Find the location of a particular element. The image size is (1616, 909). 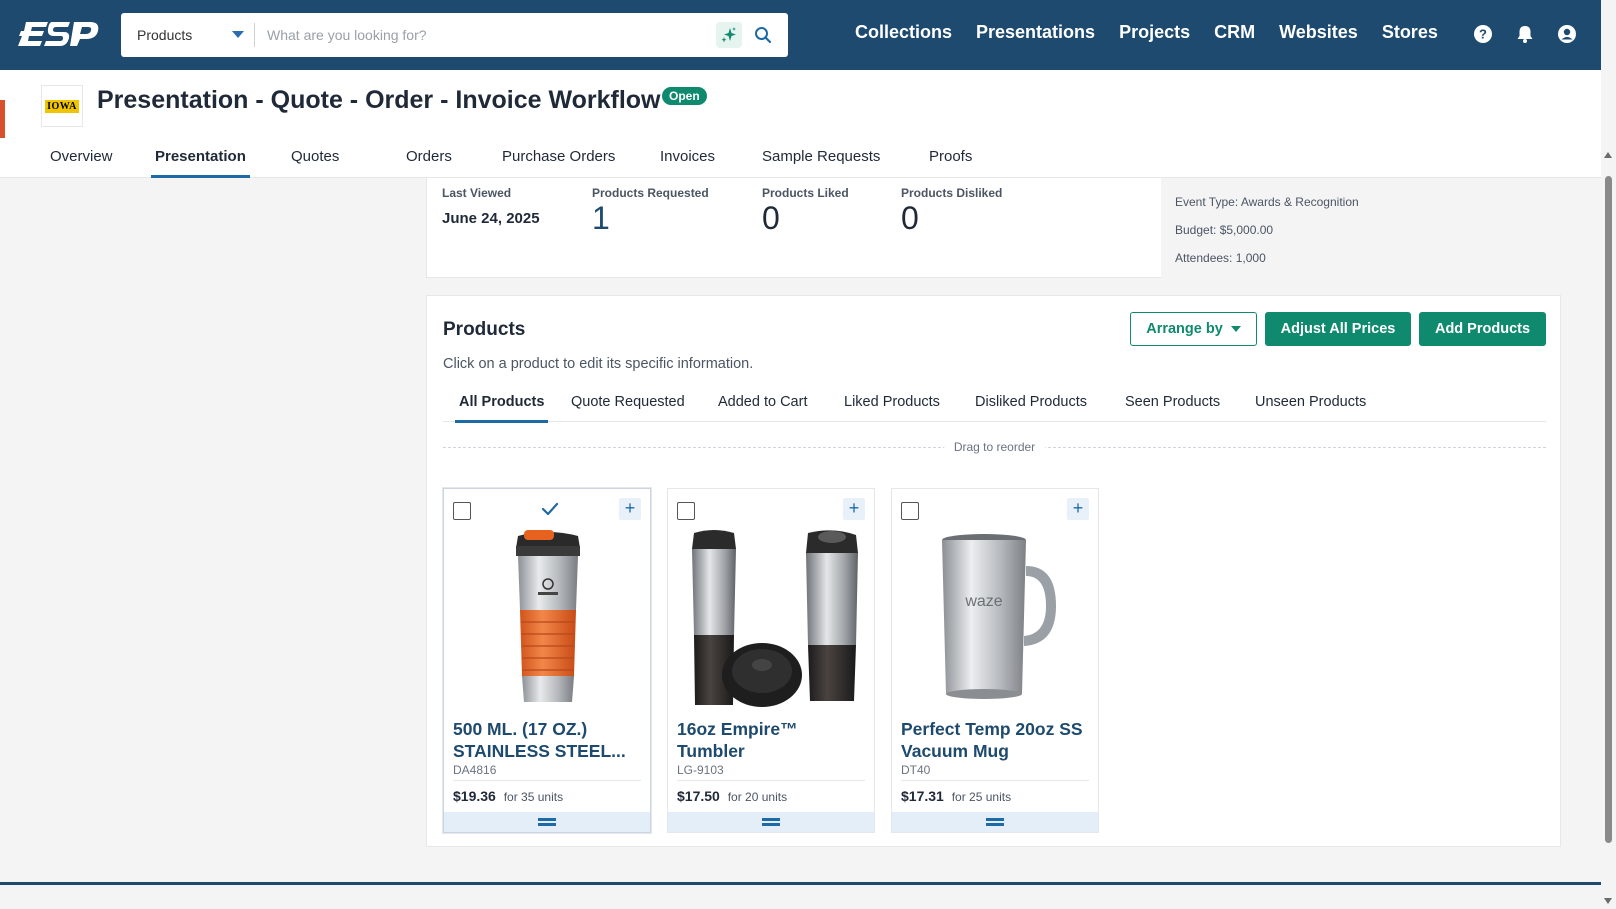

status-badge: Open is located at coordinates (684, 96).